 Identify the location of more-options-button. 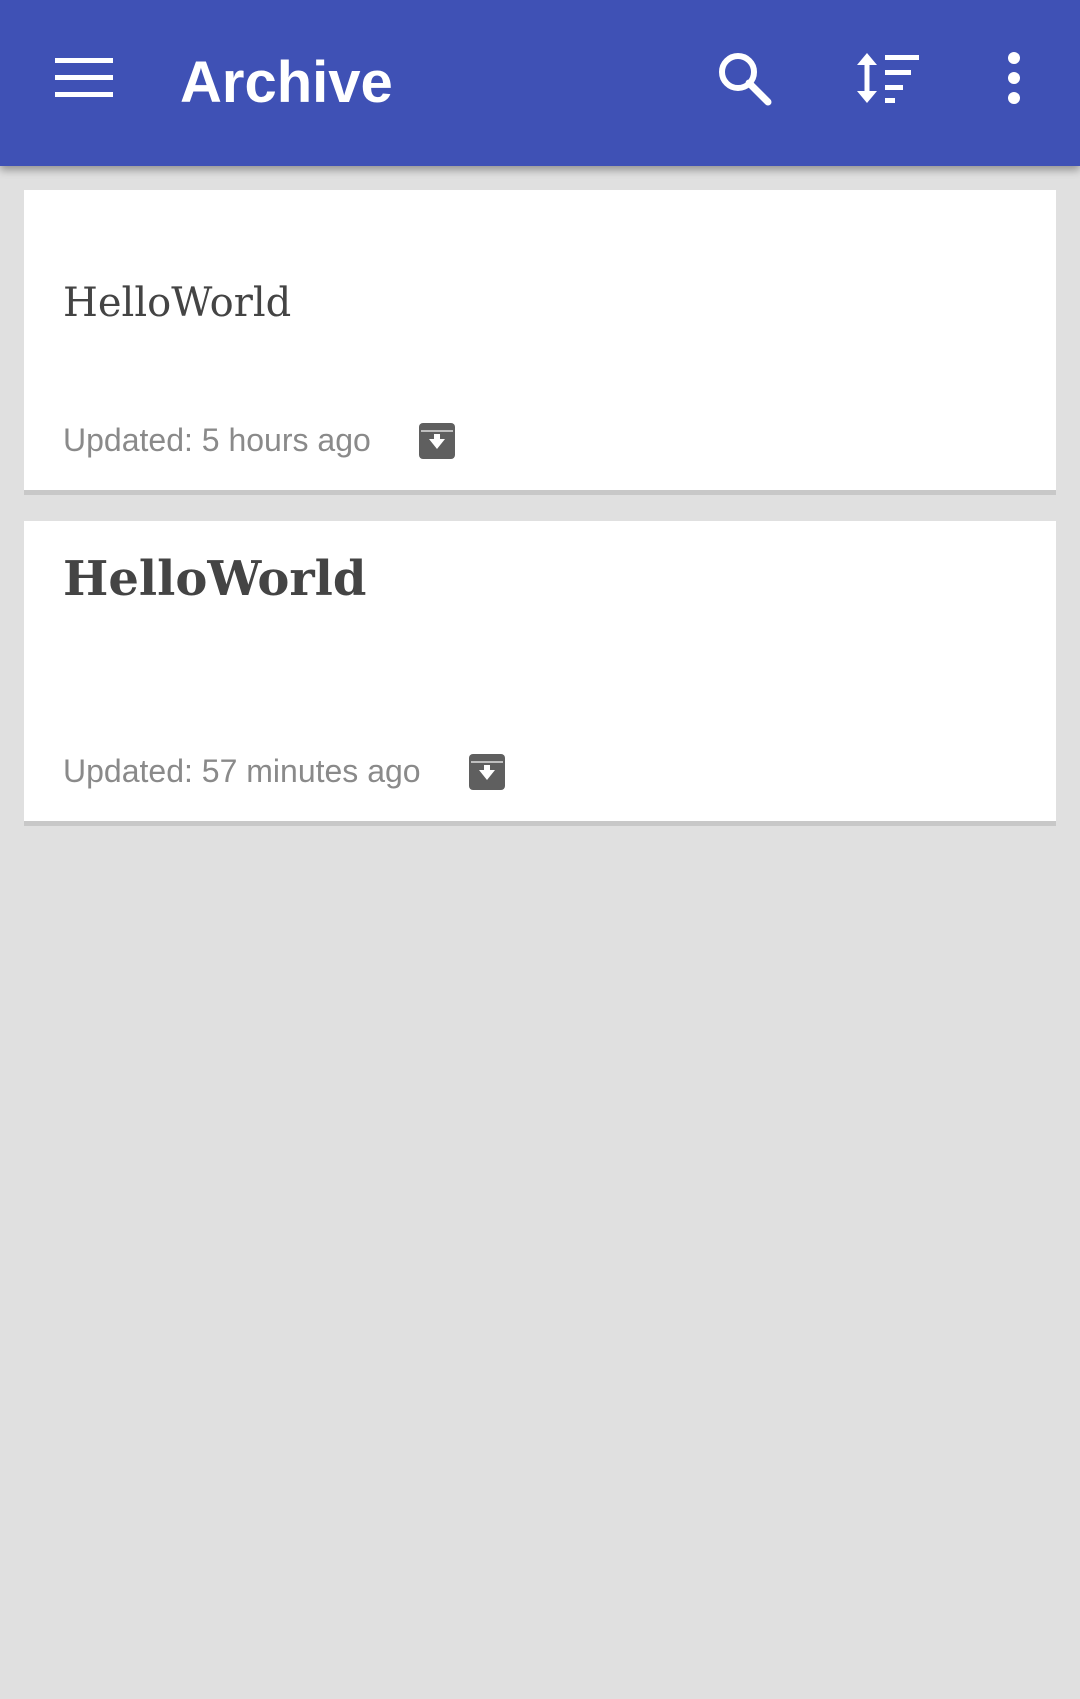
(1014, 80).